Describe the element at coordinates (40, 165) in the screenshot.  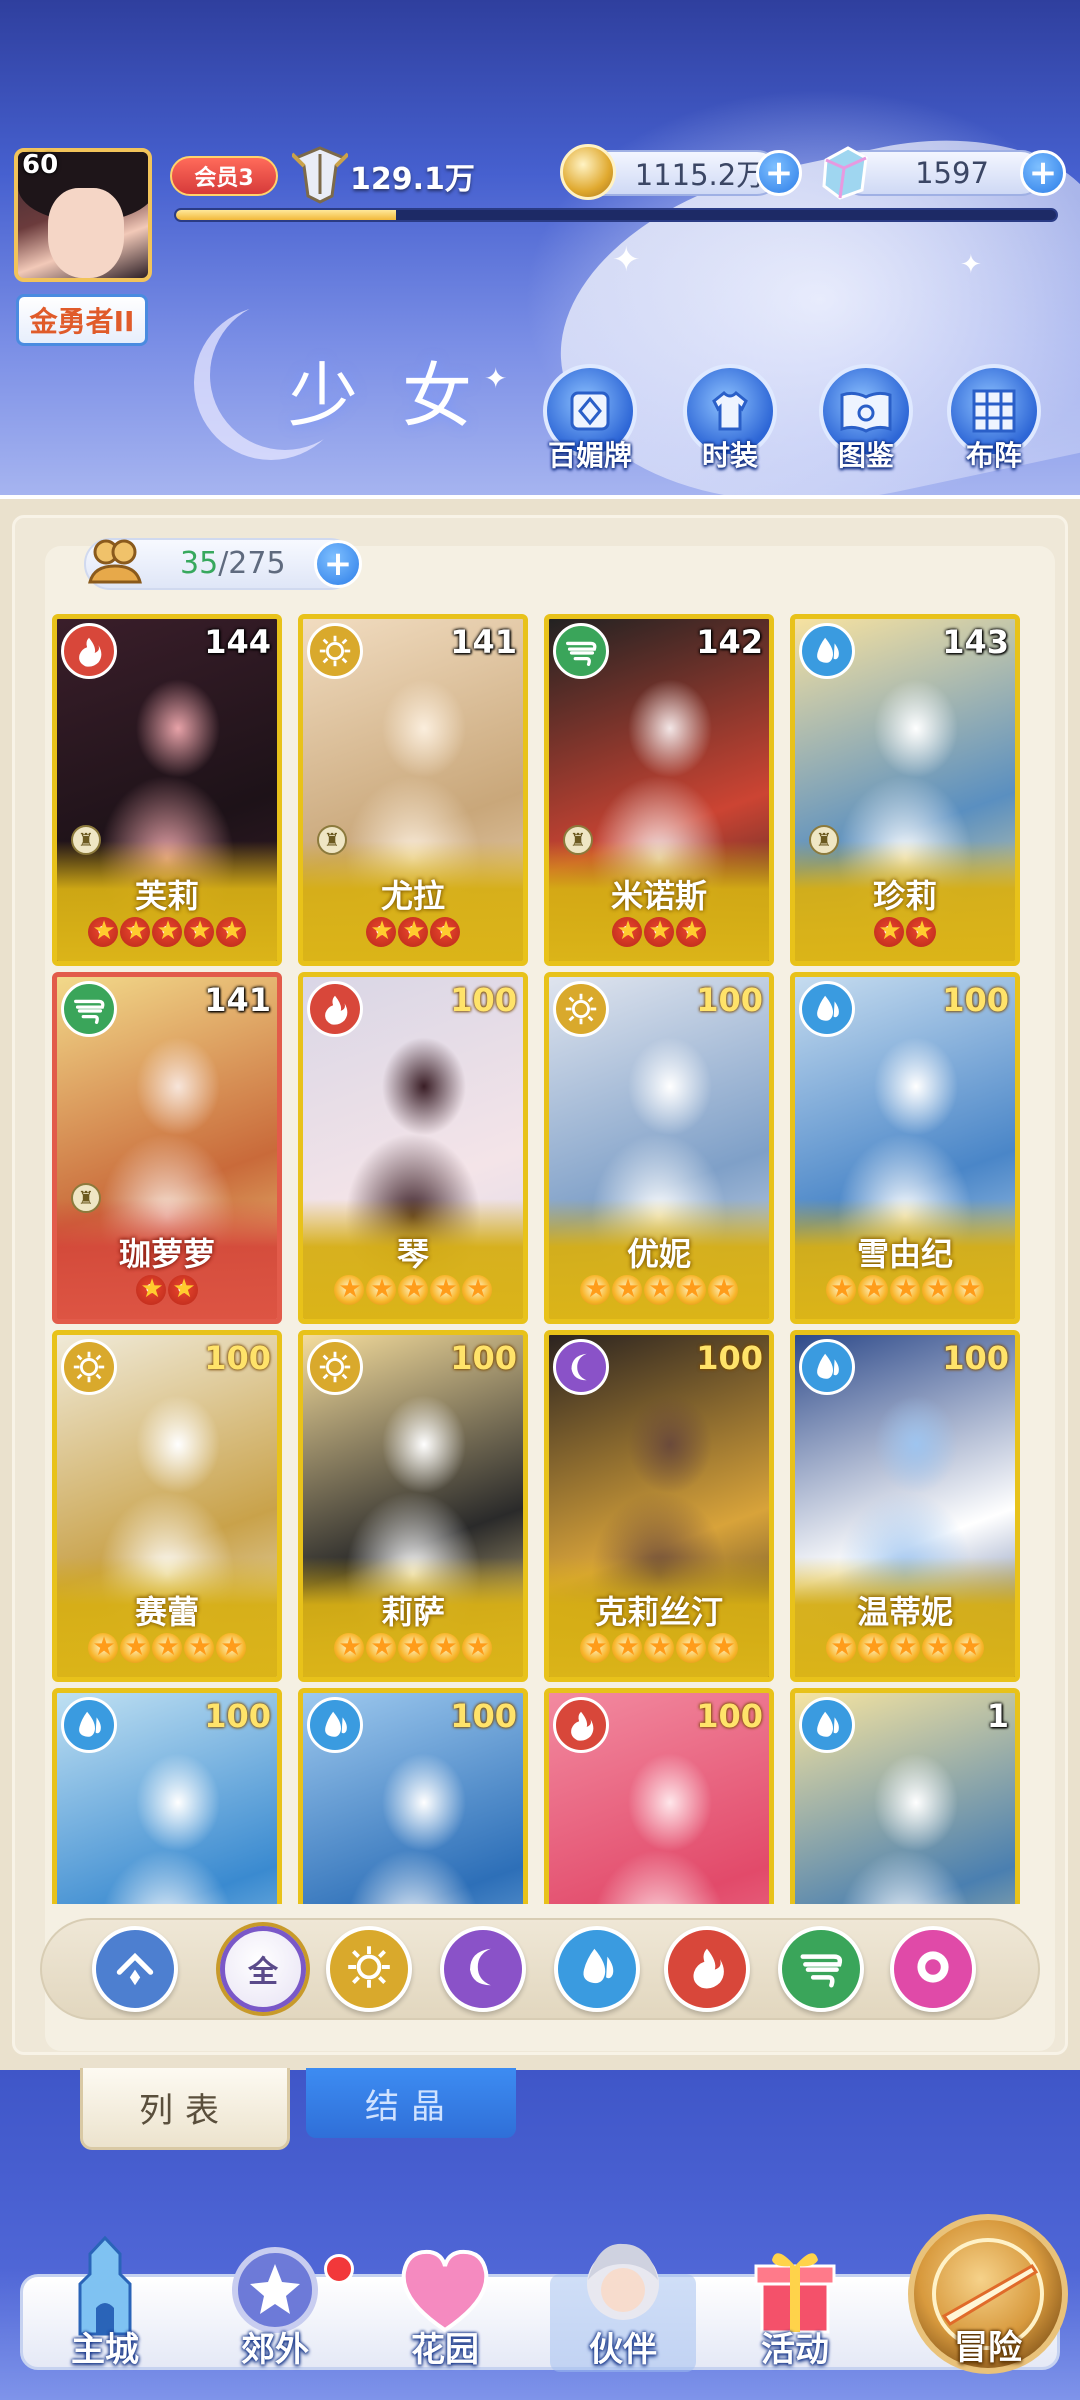
I see `player-level: 60` at that location.